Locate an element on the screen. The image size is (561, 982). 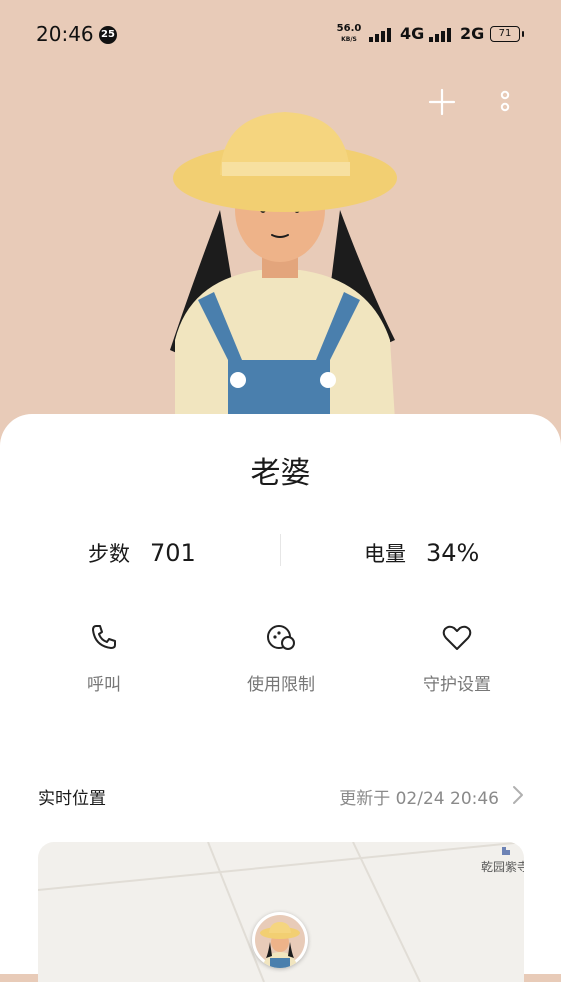
usage-limit-icon is located at coordinates (281, 637).